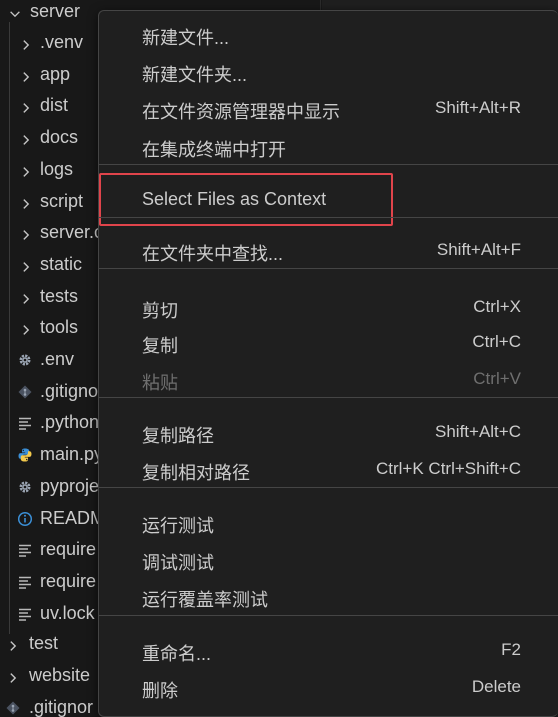 The width and height of the screenshot is (558, 717). What do you see at coordinates (55, 11) in the screenshot?
I see `tree-item-label: server` at bounding box center [55, 11].